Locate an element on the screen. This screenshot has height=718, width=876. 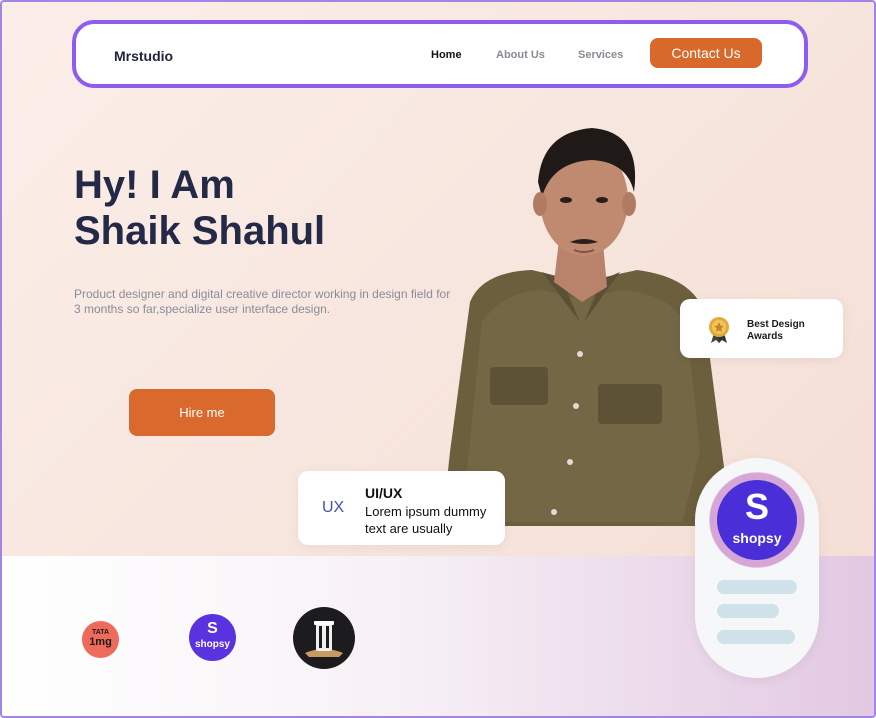
hero-title-line2: Shaik Shahul is located at coordinates (200, 231).